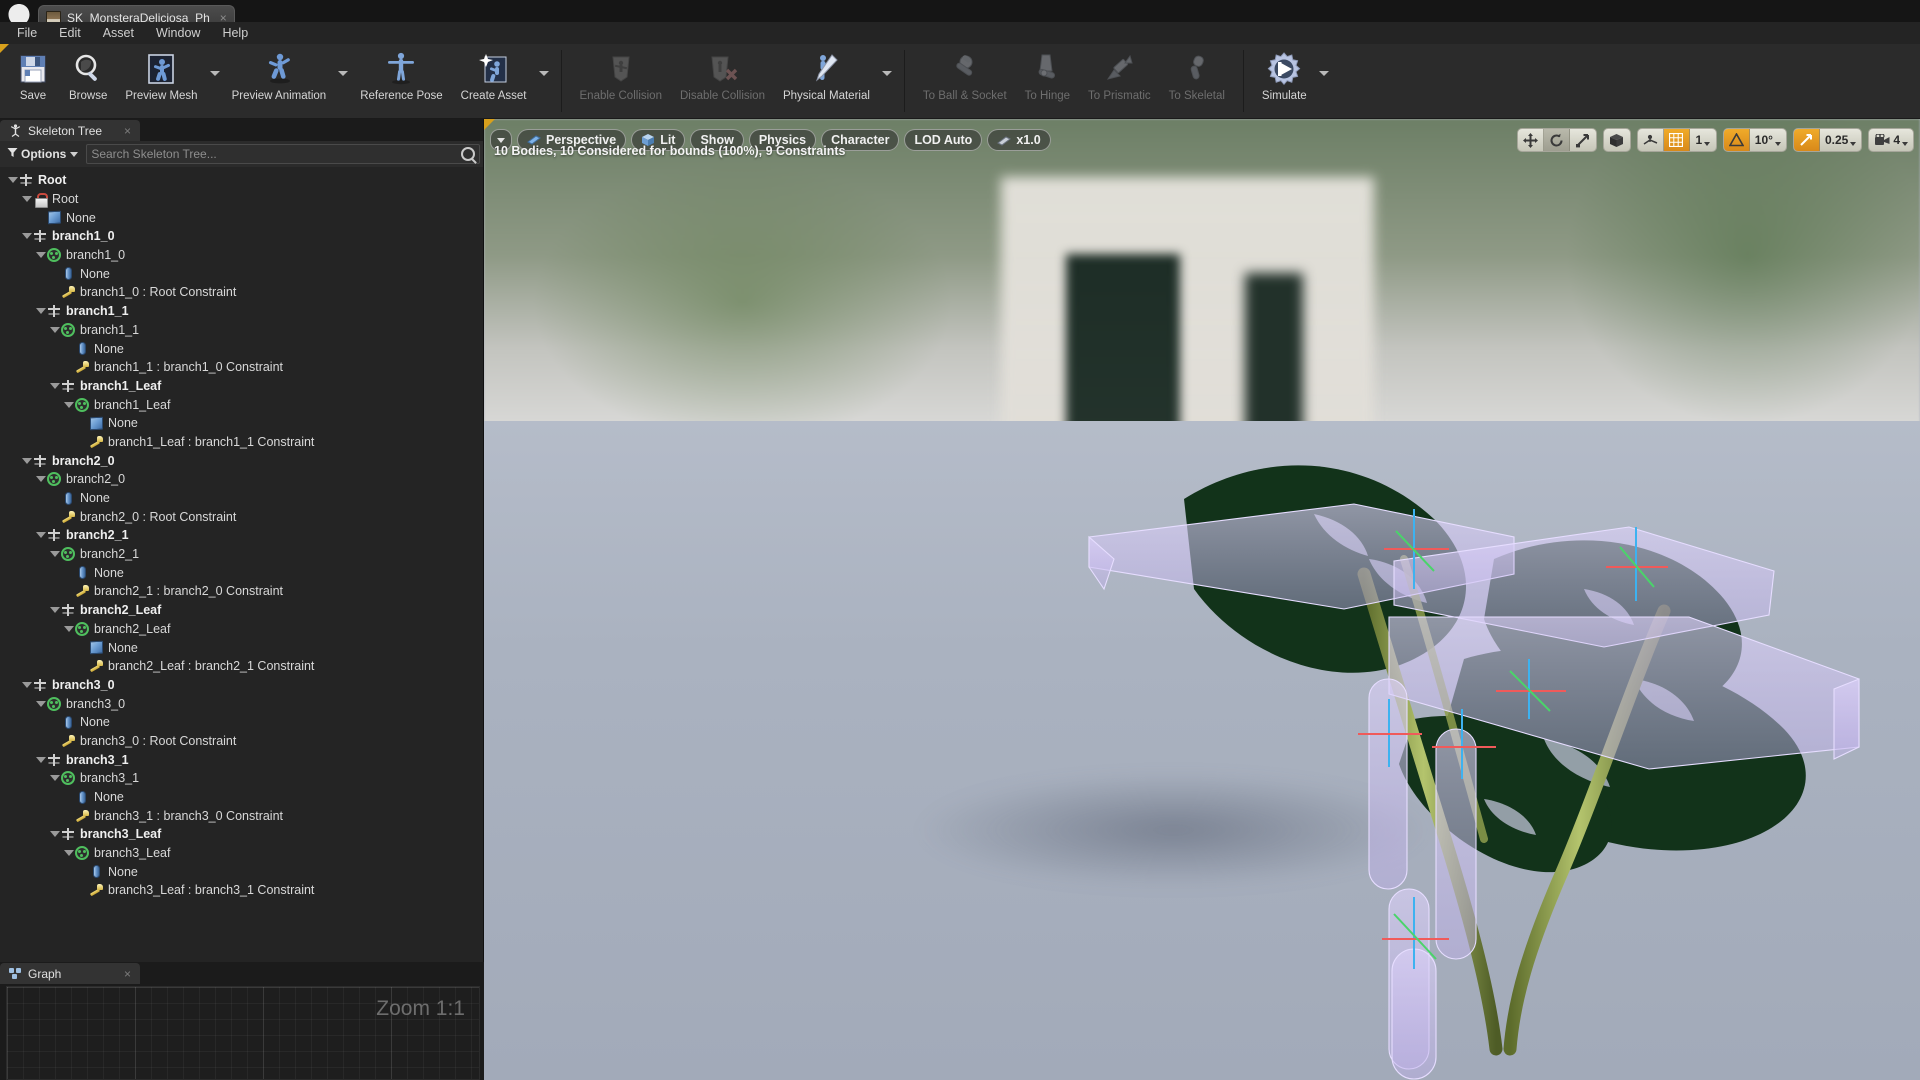 This screenshot has height=1080, width=1920. I want to click on toolbar-button-preview-mesh: Preview Mesh, so click(161, 81).